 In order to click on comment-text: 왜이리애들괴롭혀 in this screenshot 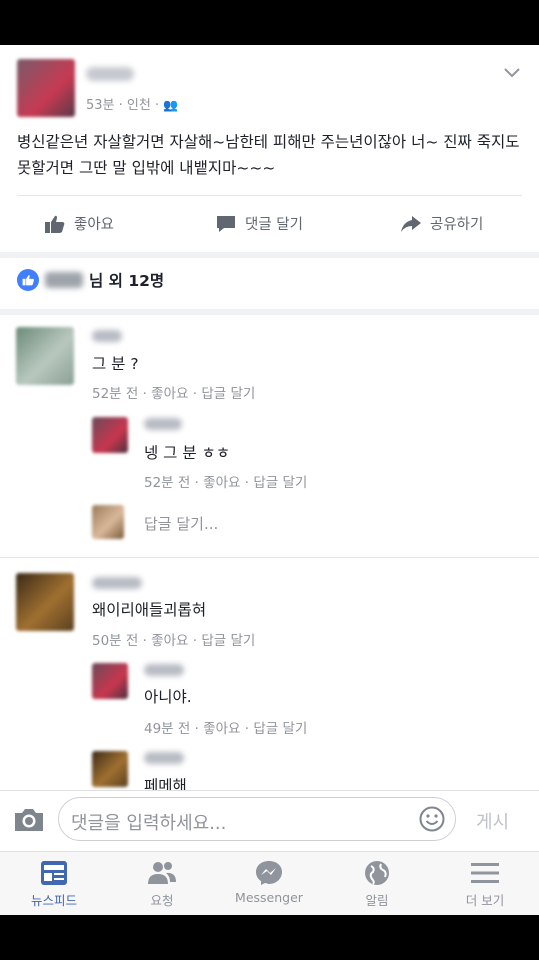, I will do `click(149, 610)`.